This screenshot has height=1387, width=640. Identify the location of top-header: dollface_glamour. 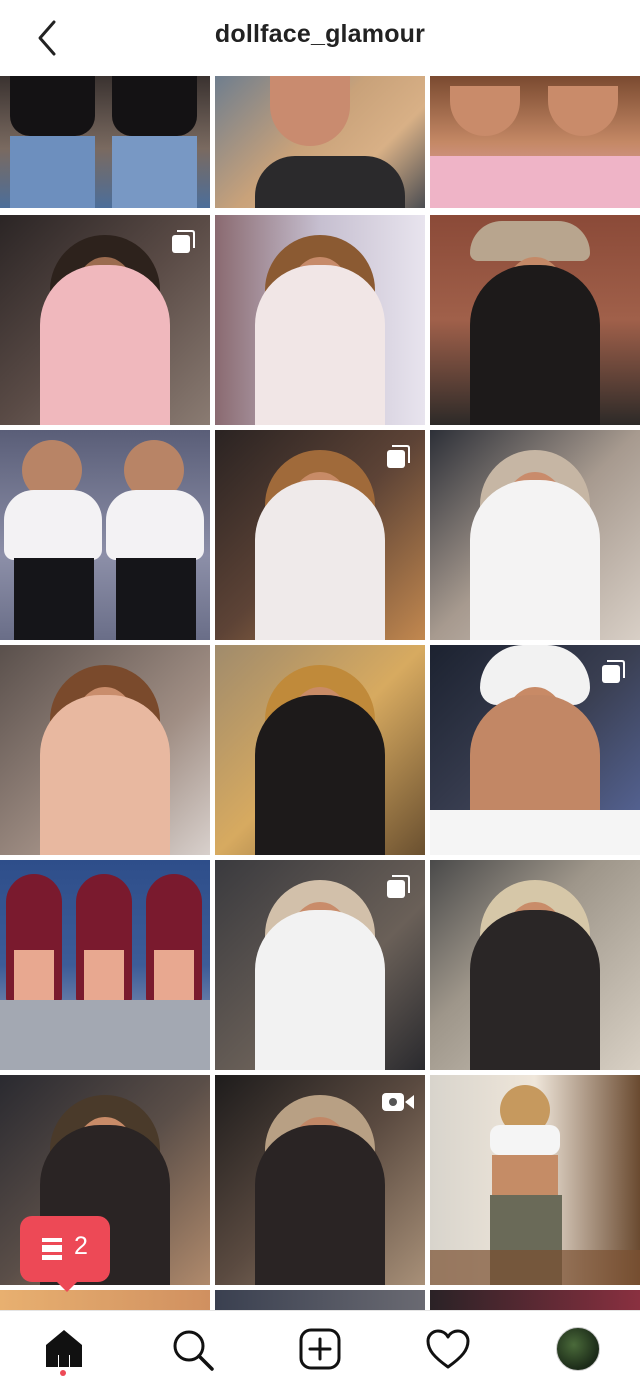
(320, 38).